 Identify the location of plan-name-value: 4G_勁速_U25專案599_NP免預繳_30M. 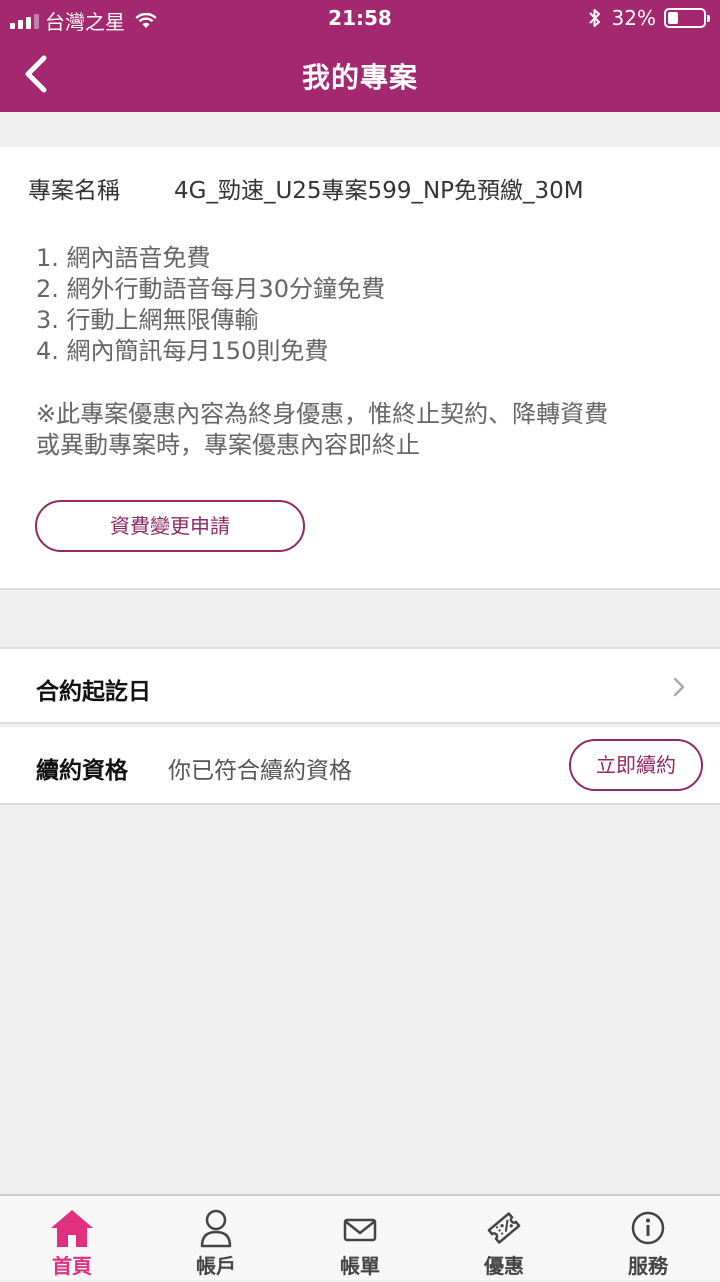
(379, 191).